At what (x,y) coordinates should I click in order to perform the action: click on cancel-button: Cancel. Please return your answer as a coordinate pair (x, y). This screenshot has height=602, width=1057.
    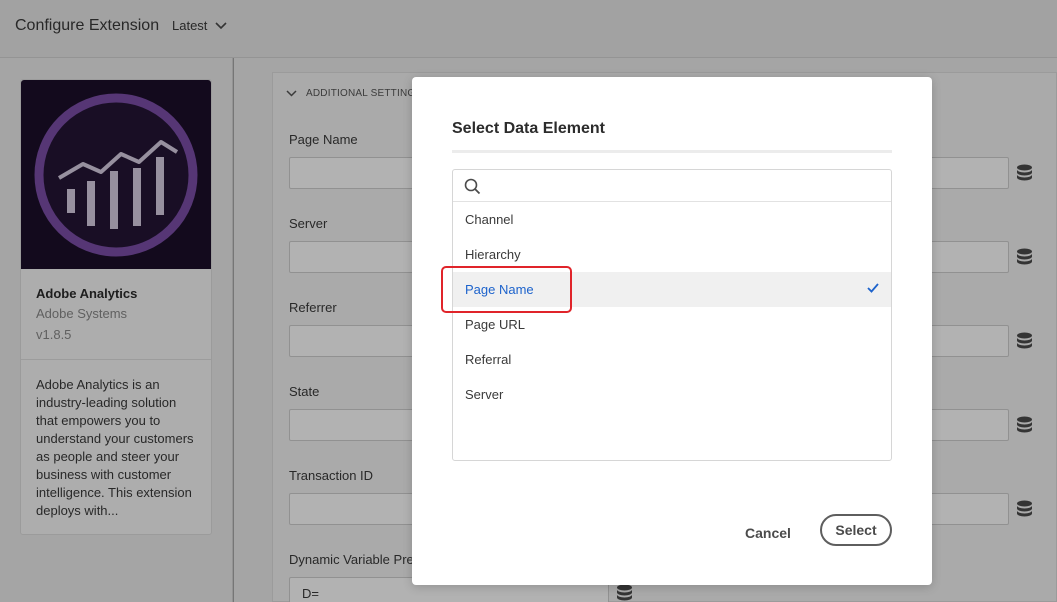
    Looking at the image, I should click on (768, 533).